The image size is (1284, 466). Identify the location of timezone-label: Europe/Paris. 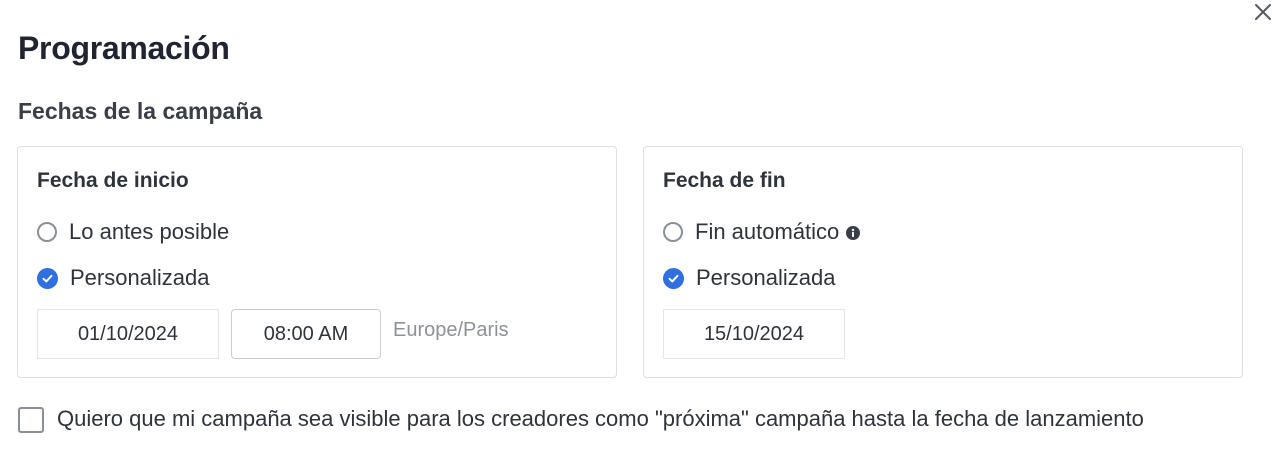
(451, 330).